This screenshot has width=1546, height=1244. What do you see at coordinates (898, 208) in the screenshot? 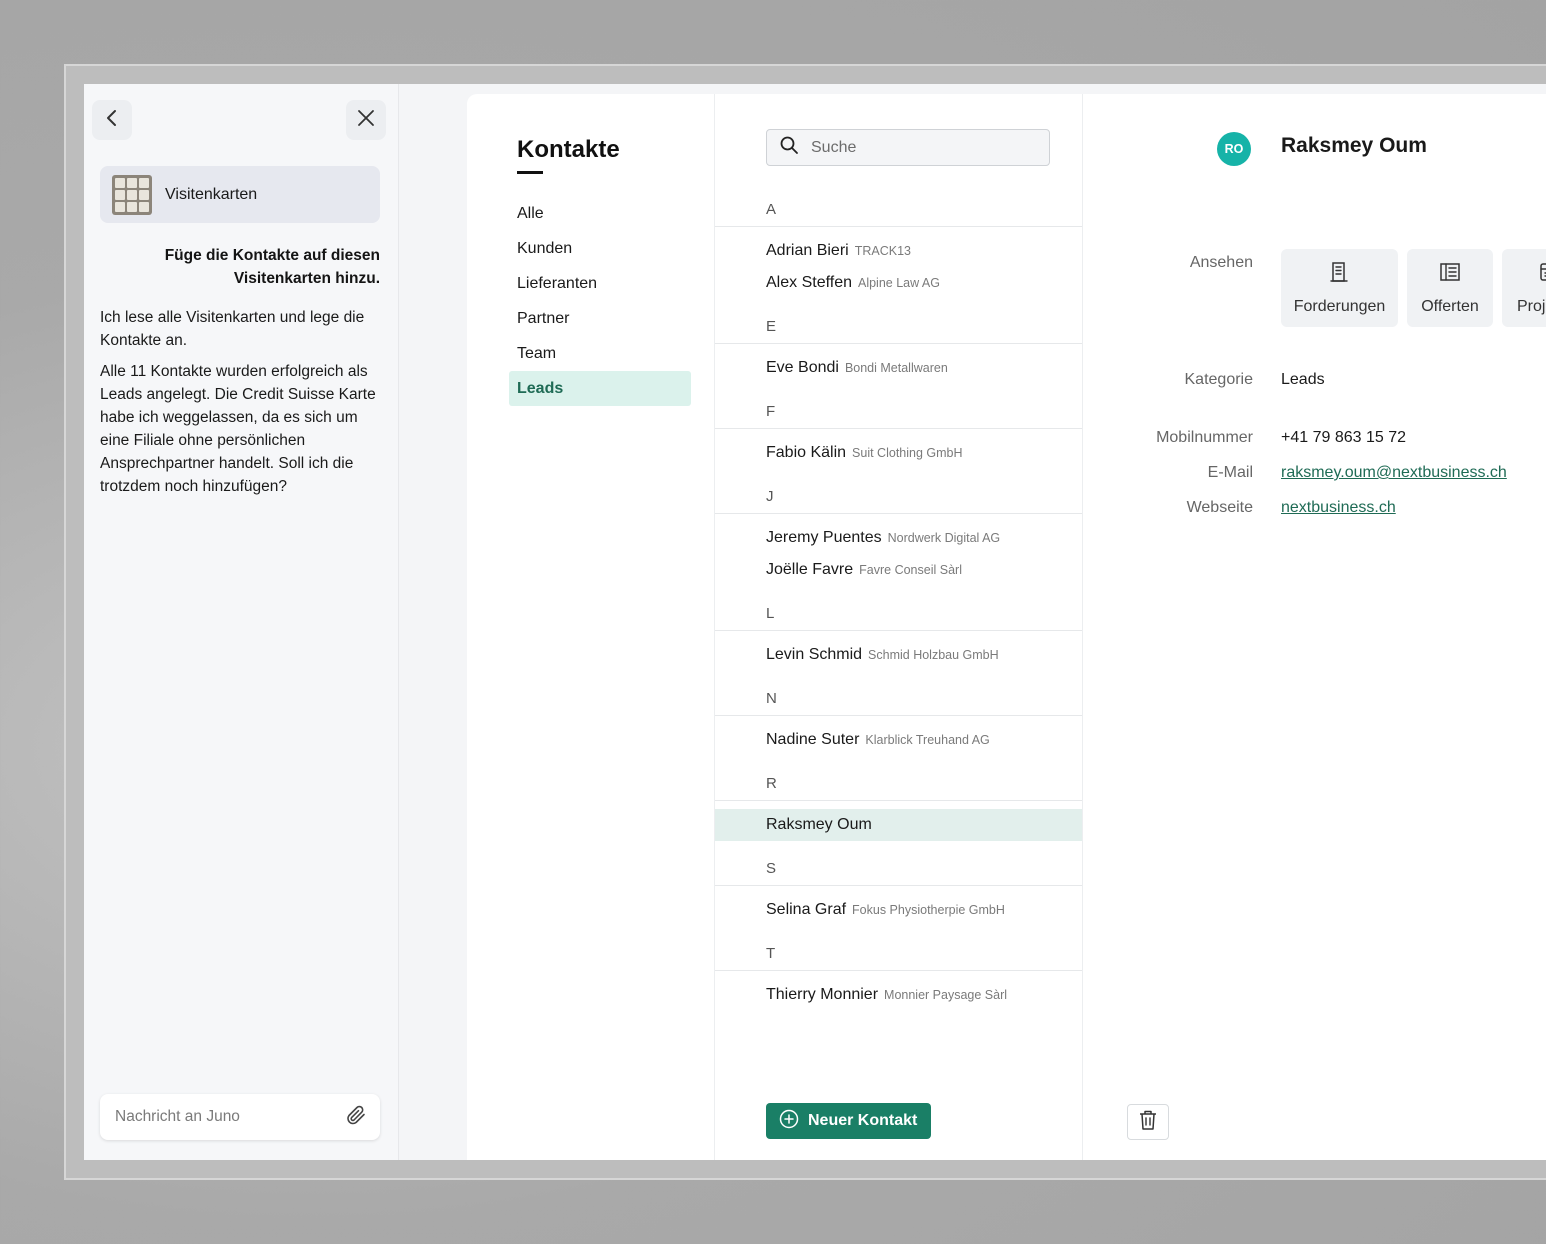
I see `group-header-a: A` at bounding box center [898, 208].